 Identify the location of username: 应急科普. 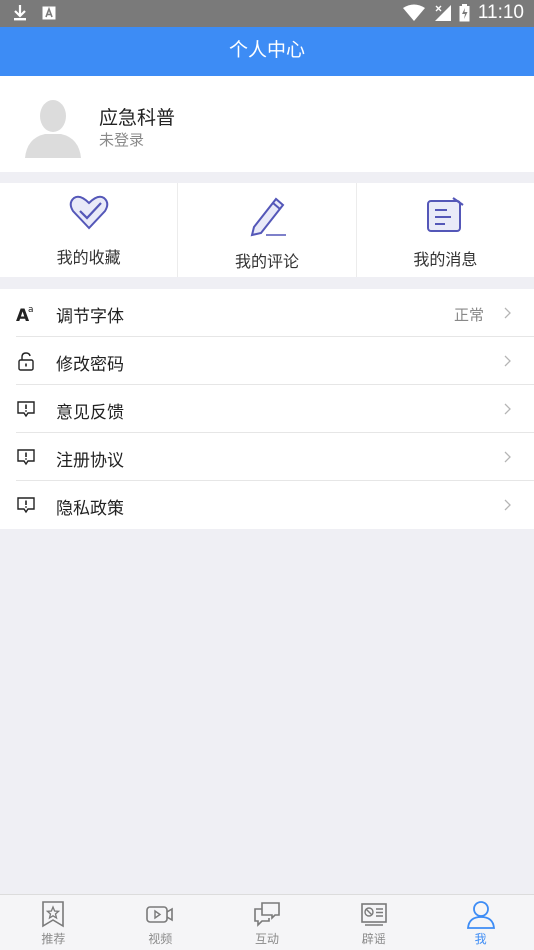
(137, 118).